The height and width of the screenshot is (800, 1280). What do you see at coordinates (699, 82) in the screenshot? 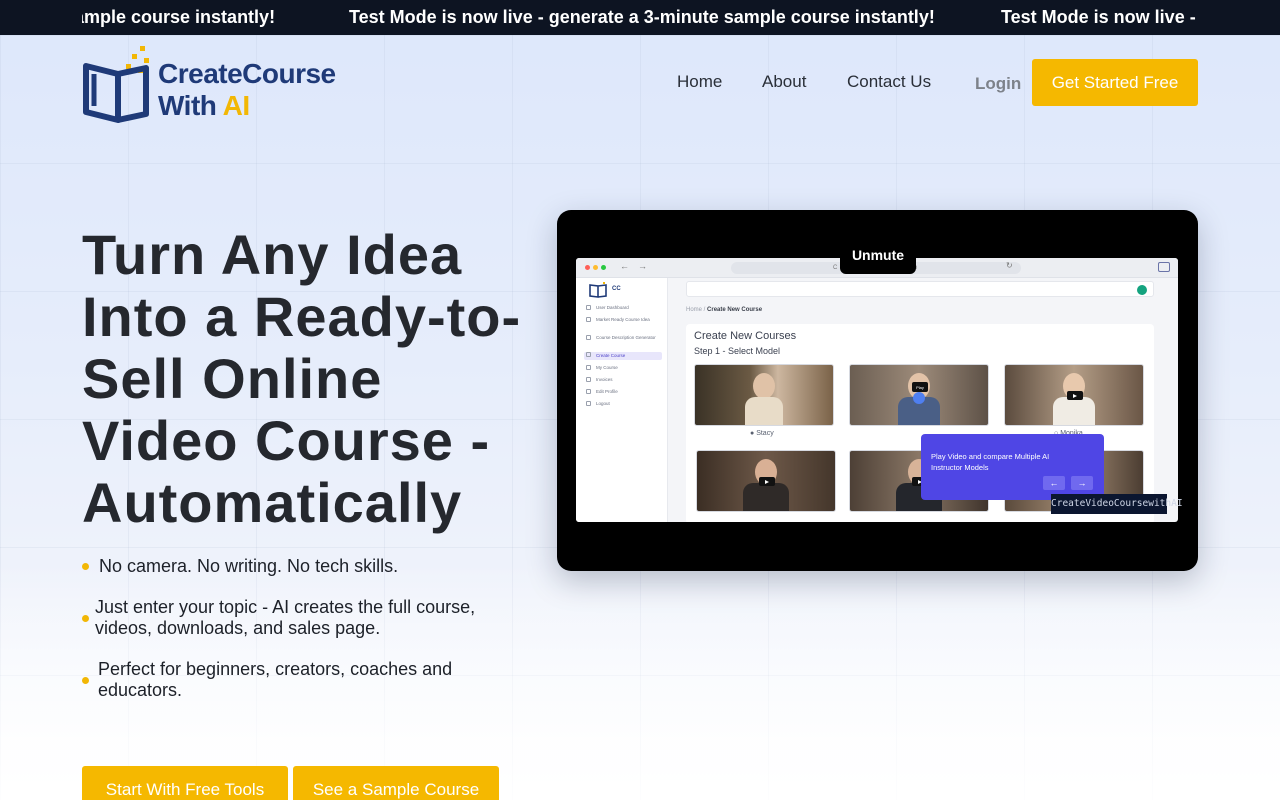
I see `nav-home: Home` at bounding box center [699, 82].